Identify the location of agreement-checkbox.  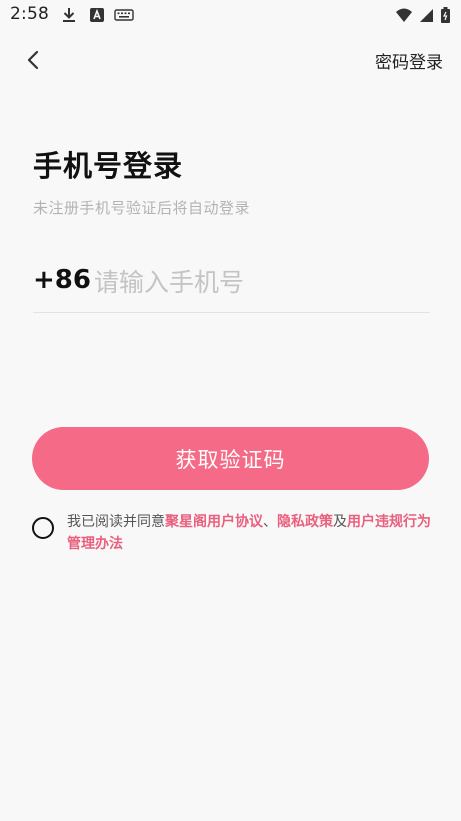
(43, 528).